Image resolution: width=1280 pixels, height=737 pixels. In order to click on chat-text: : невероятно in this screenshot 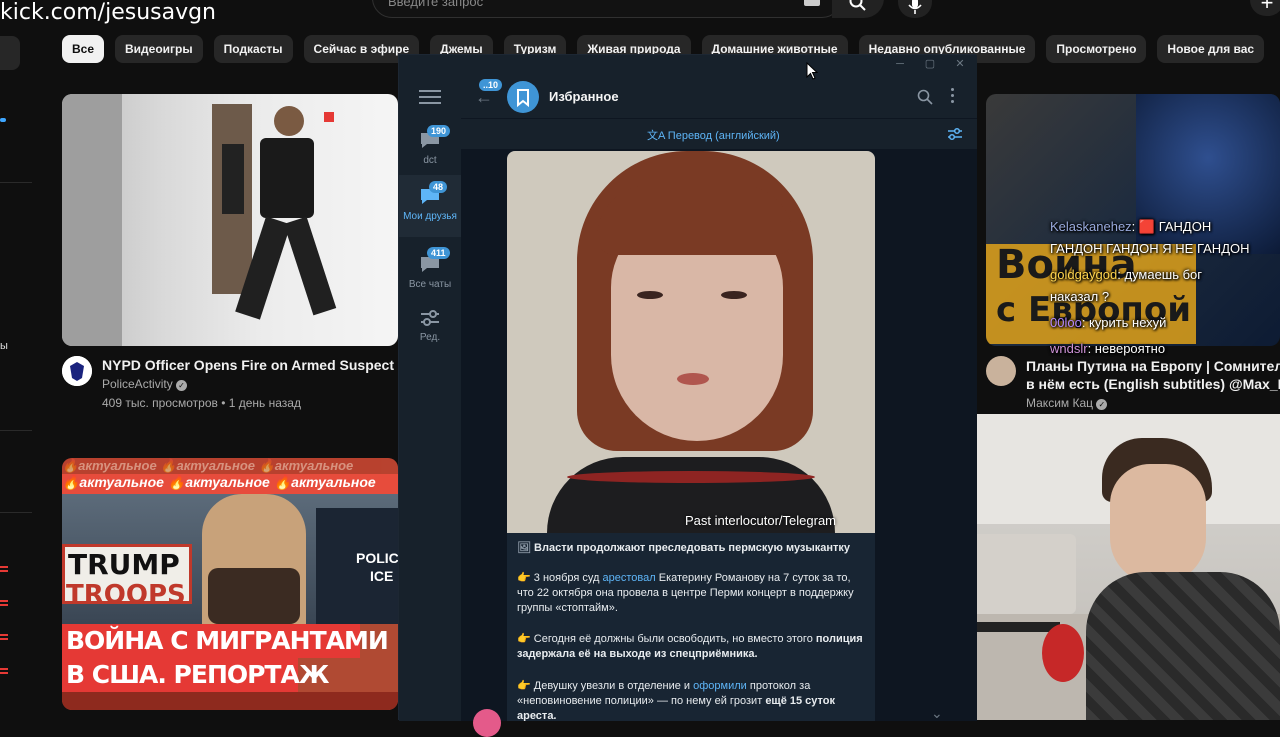, I will do `click(1126, 348)`.